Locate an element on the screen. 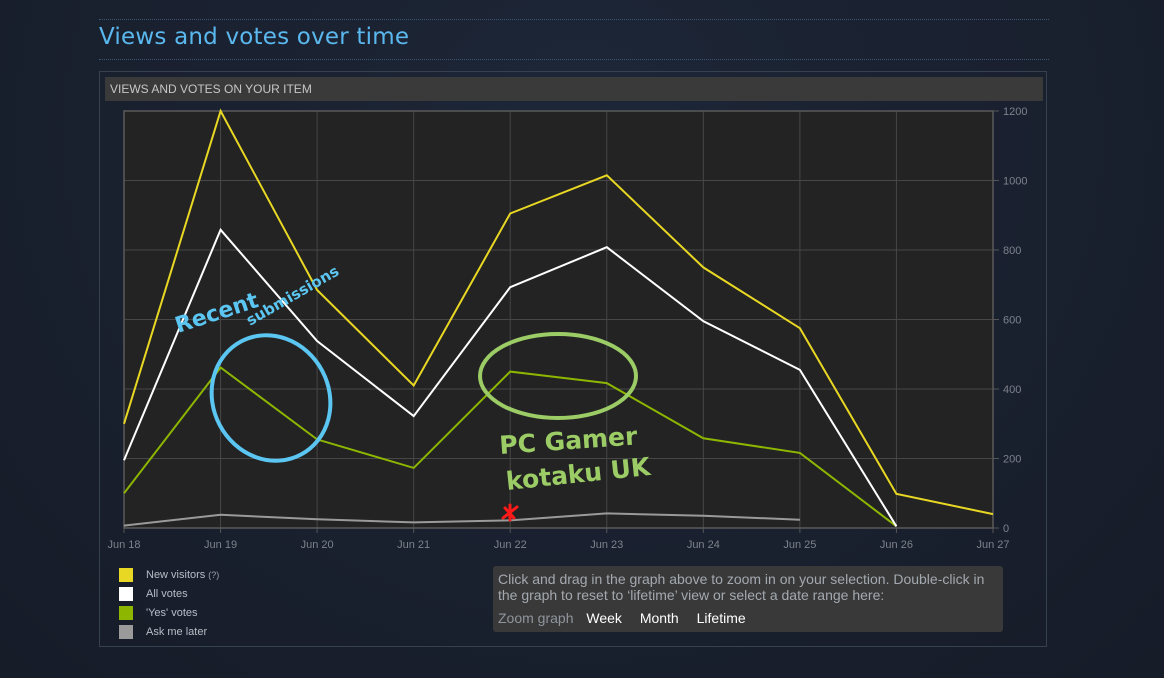 This screenshot has width=1164, height=678. y-tick-label: 200 is located at coordinates (1012, 460).